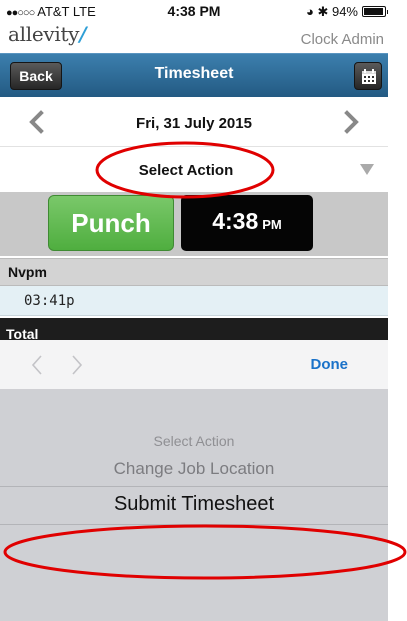 This screenshot has height=621, width=407. I want to click on punch-button: Punch, so click(111, 223).